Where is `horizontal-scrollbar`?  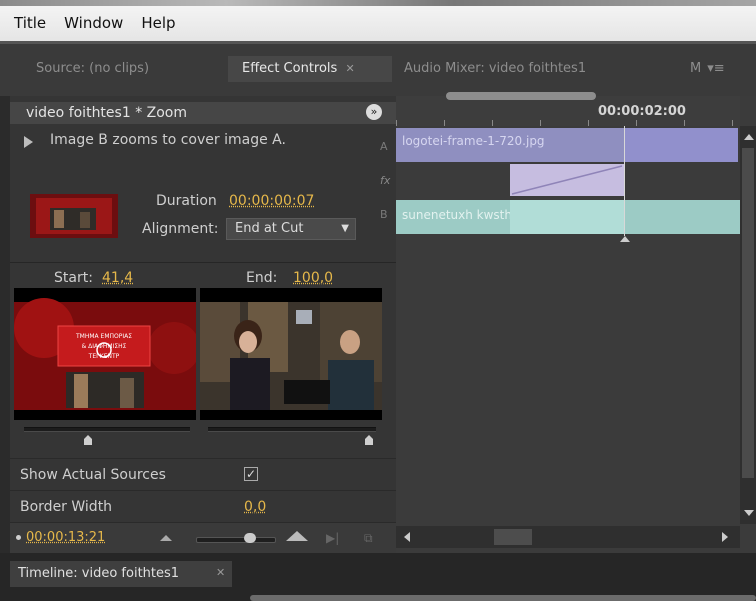
horizontal-scrollbar is located at coordinates (568, 537).